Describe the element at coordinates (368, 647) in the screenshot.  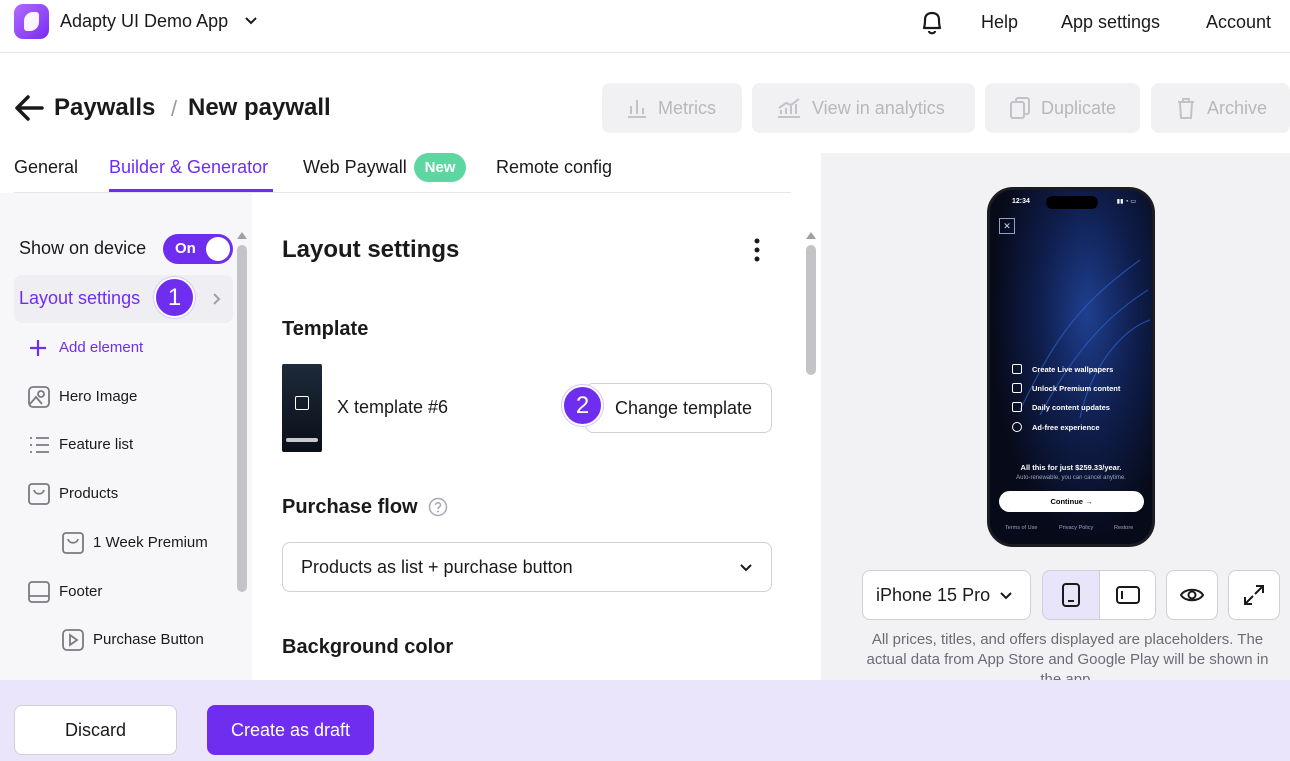
I see `background-color-heading: Background color` at that location.